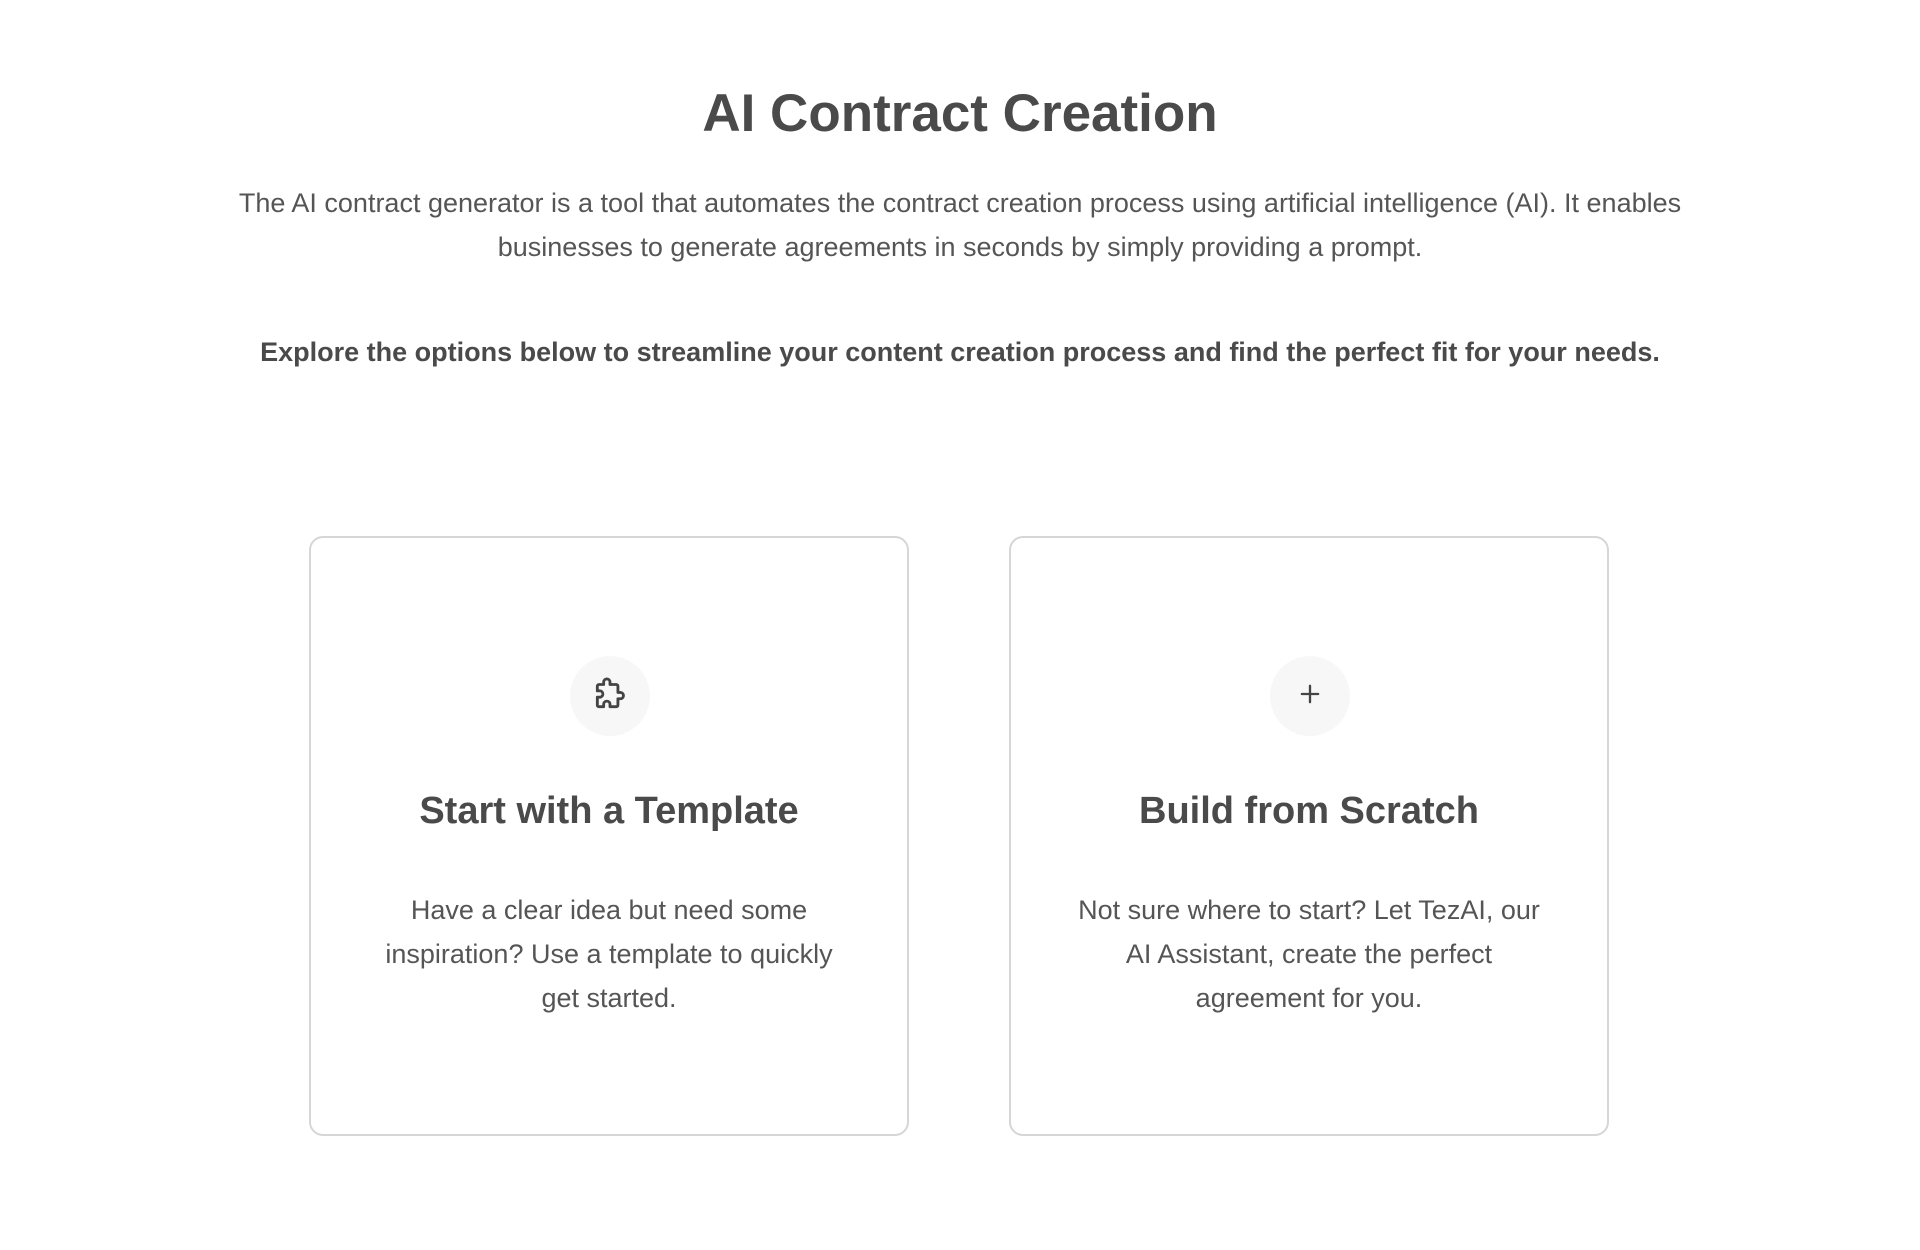  Describe the element at coordinates (609, 811) in the screenshot. I see `template-card-title: Start with a Template` at that location.